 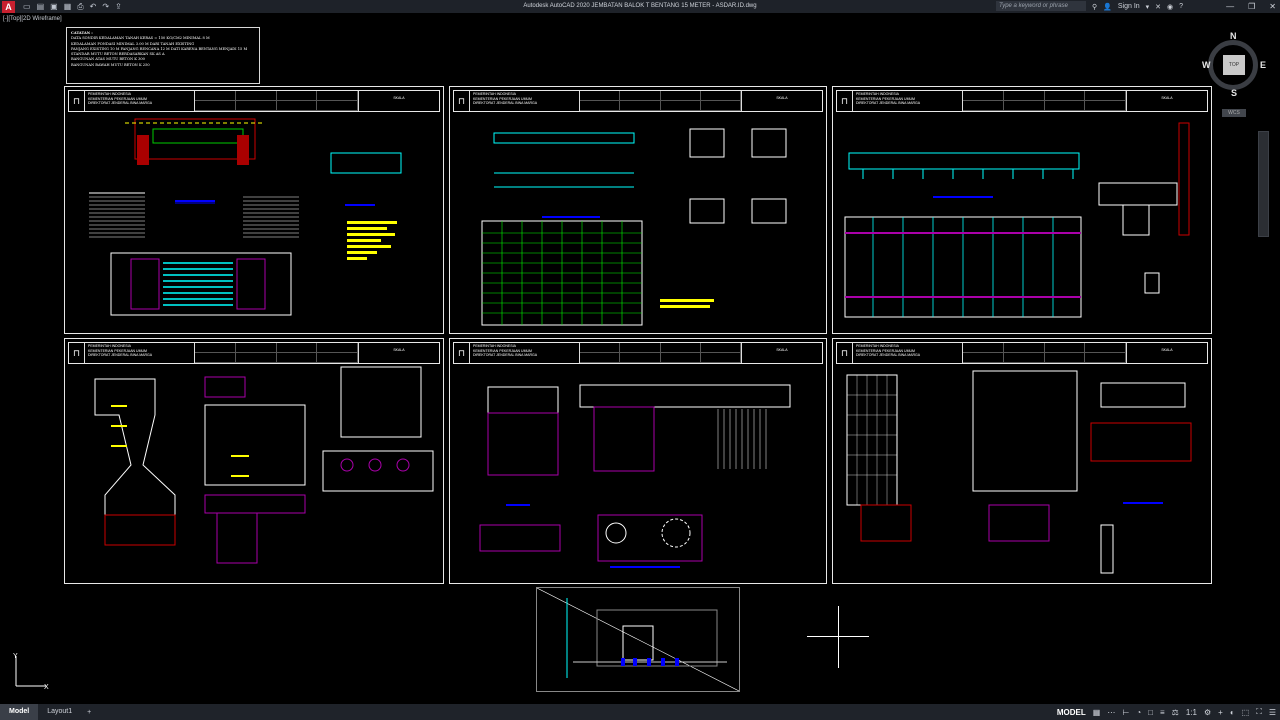 I want to click on exchange-icon: ✕, so click(x=1158, y=7).